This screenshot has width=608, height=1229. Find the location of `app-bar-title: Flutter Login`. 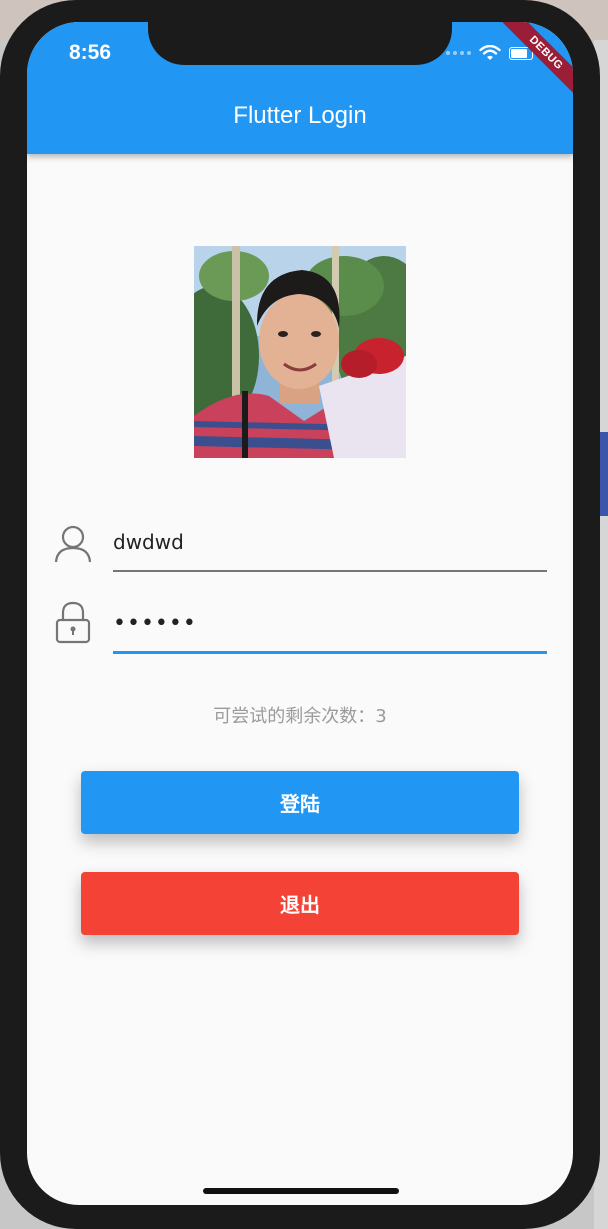

app-bar-title: Flutter Login is located at coordinates (300, 115).